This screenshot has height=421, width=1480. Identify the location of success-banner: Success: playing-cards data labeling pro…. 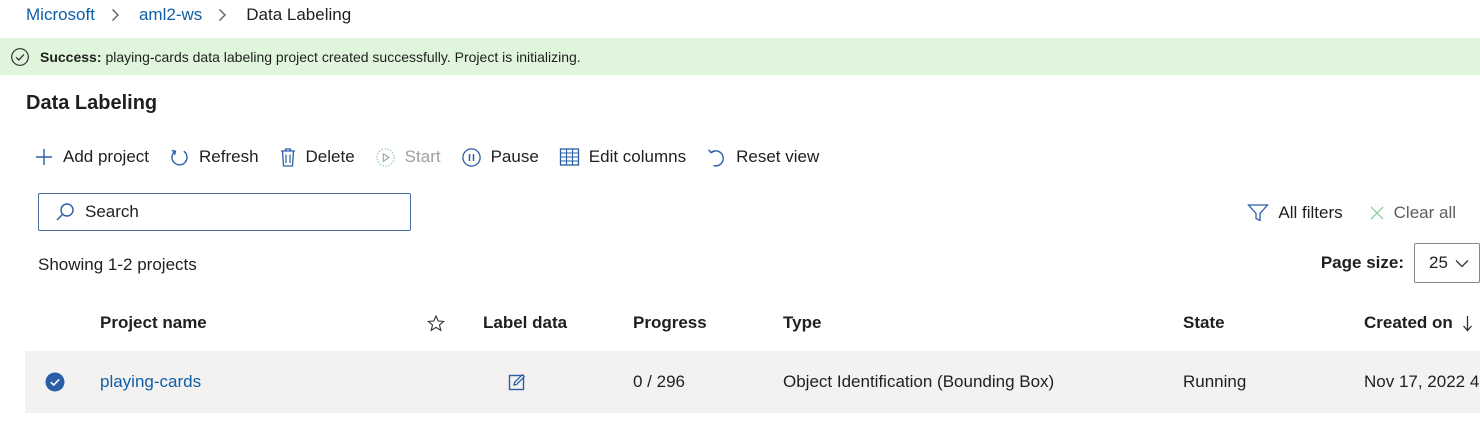
(740, 56).